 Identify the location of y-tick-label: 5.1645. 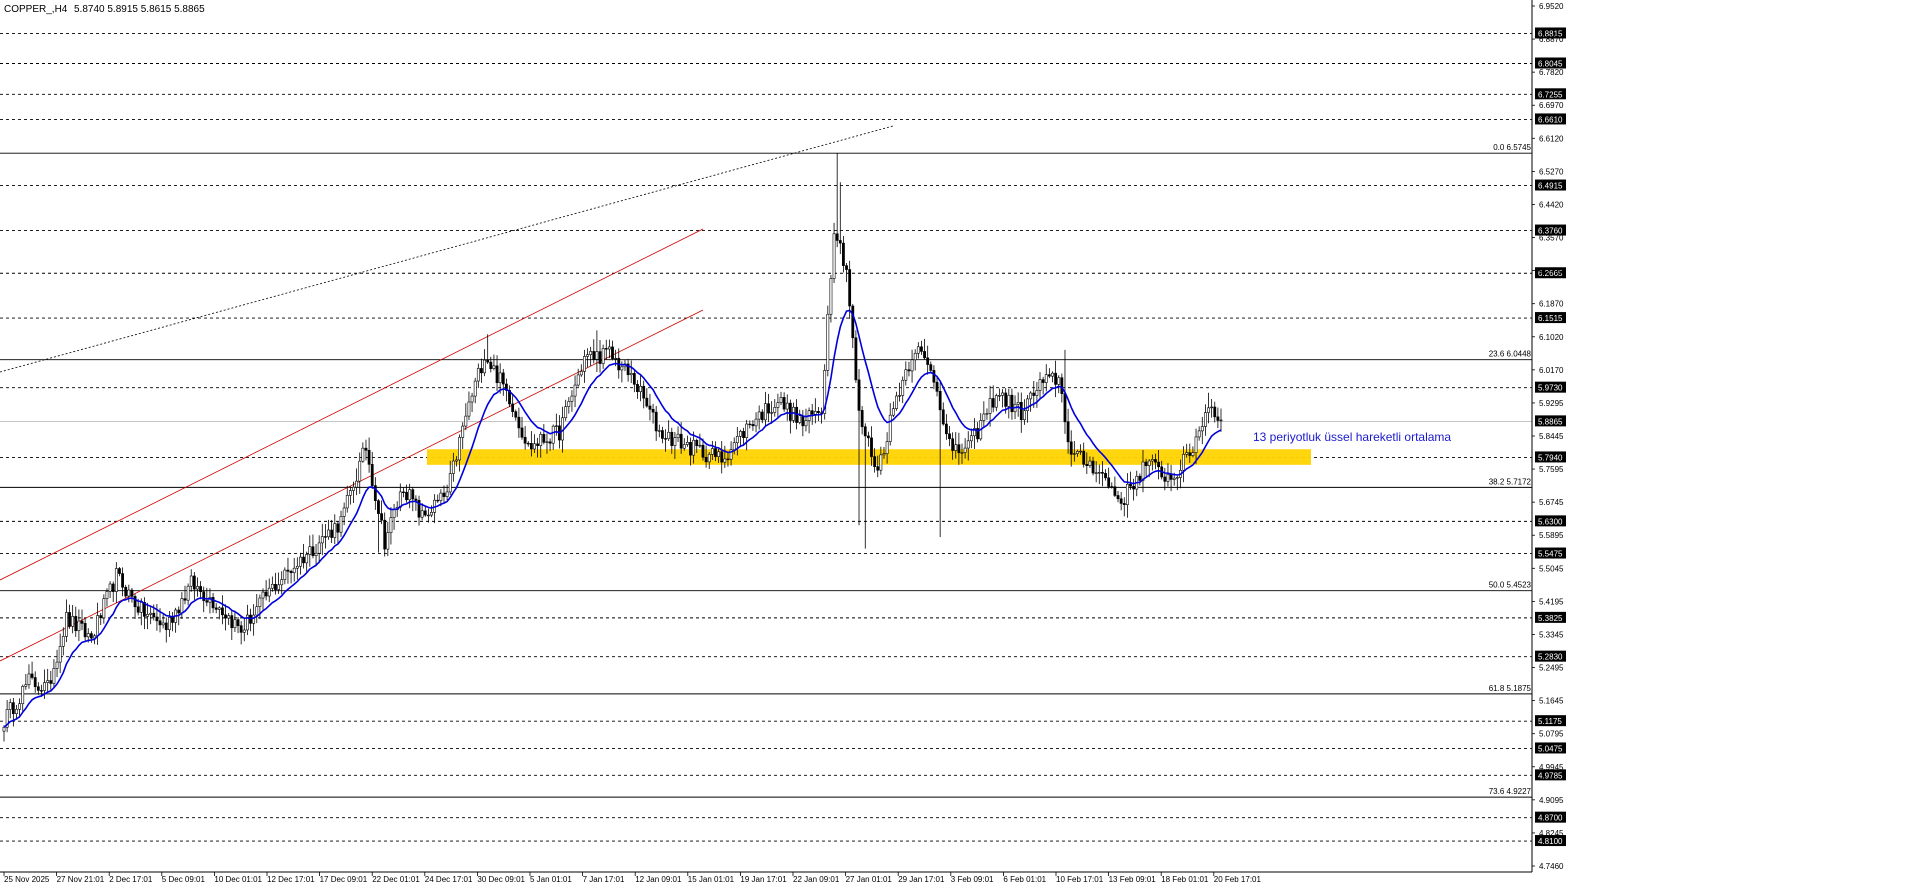
(1551, 701).